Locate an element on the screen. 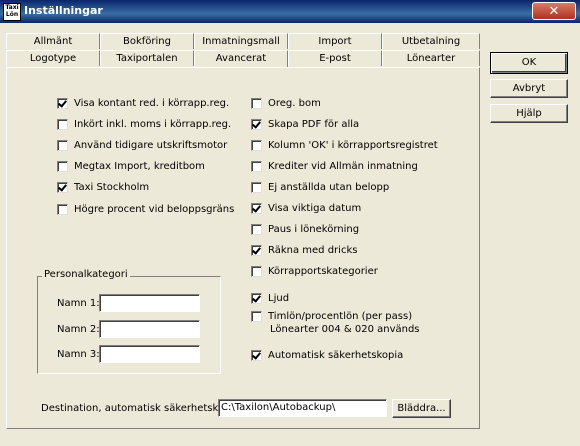  checkbox-hogre-procent-vid-beloppsgrans: Högre procent vid beloppsgräns is located at coordinates (145, 209).